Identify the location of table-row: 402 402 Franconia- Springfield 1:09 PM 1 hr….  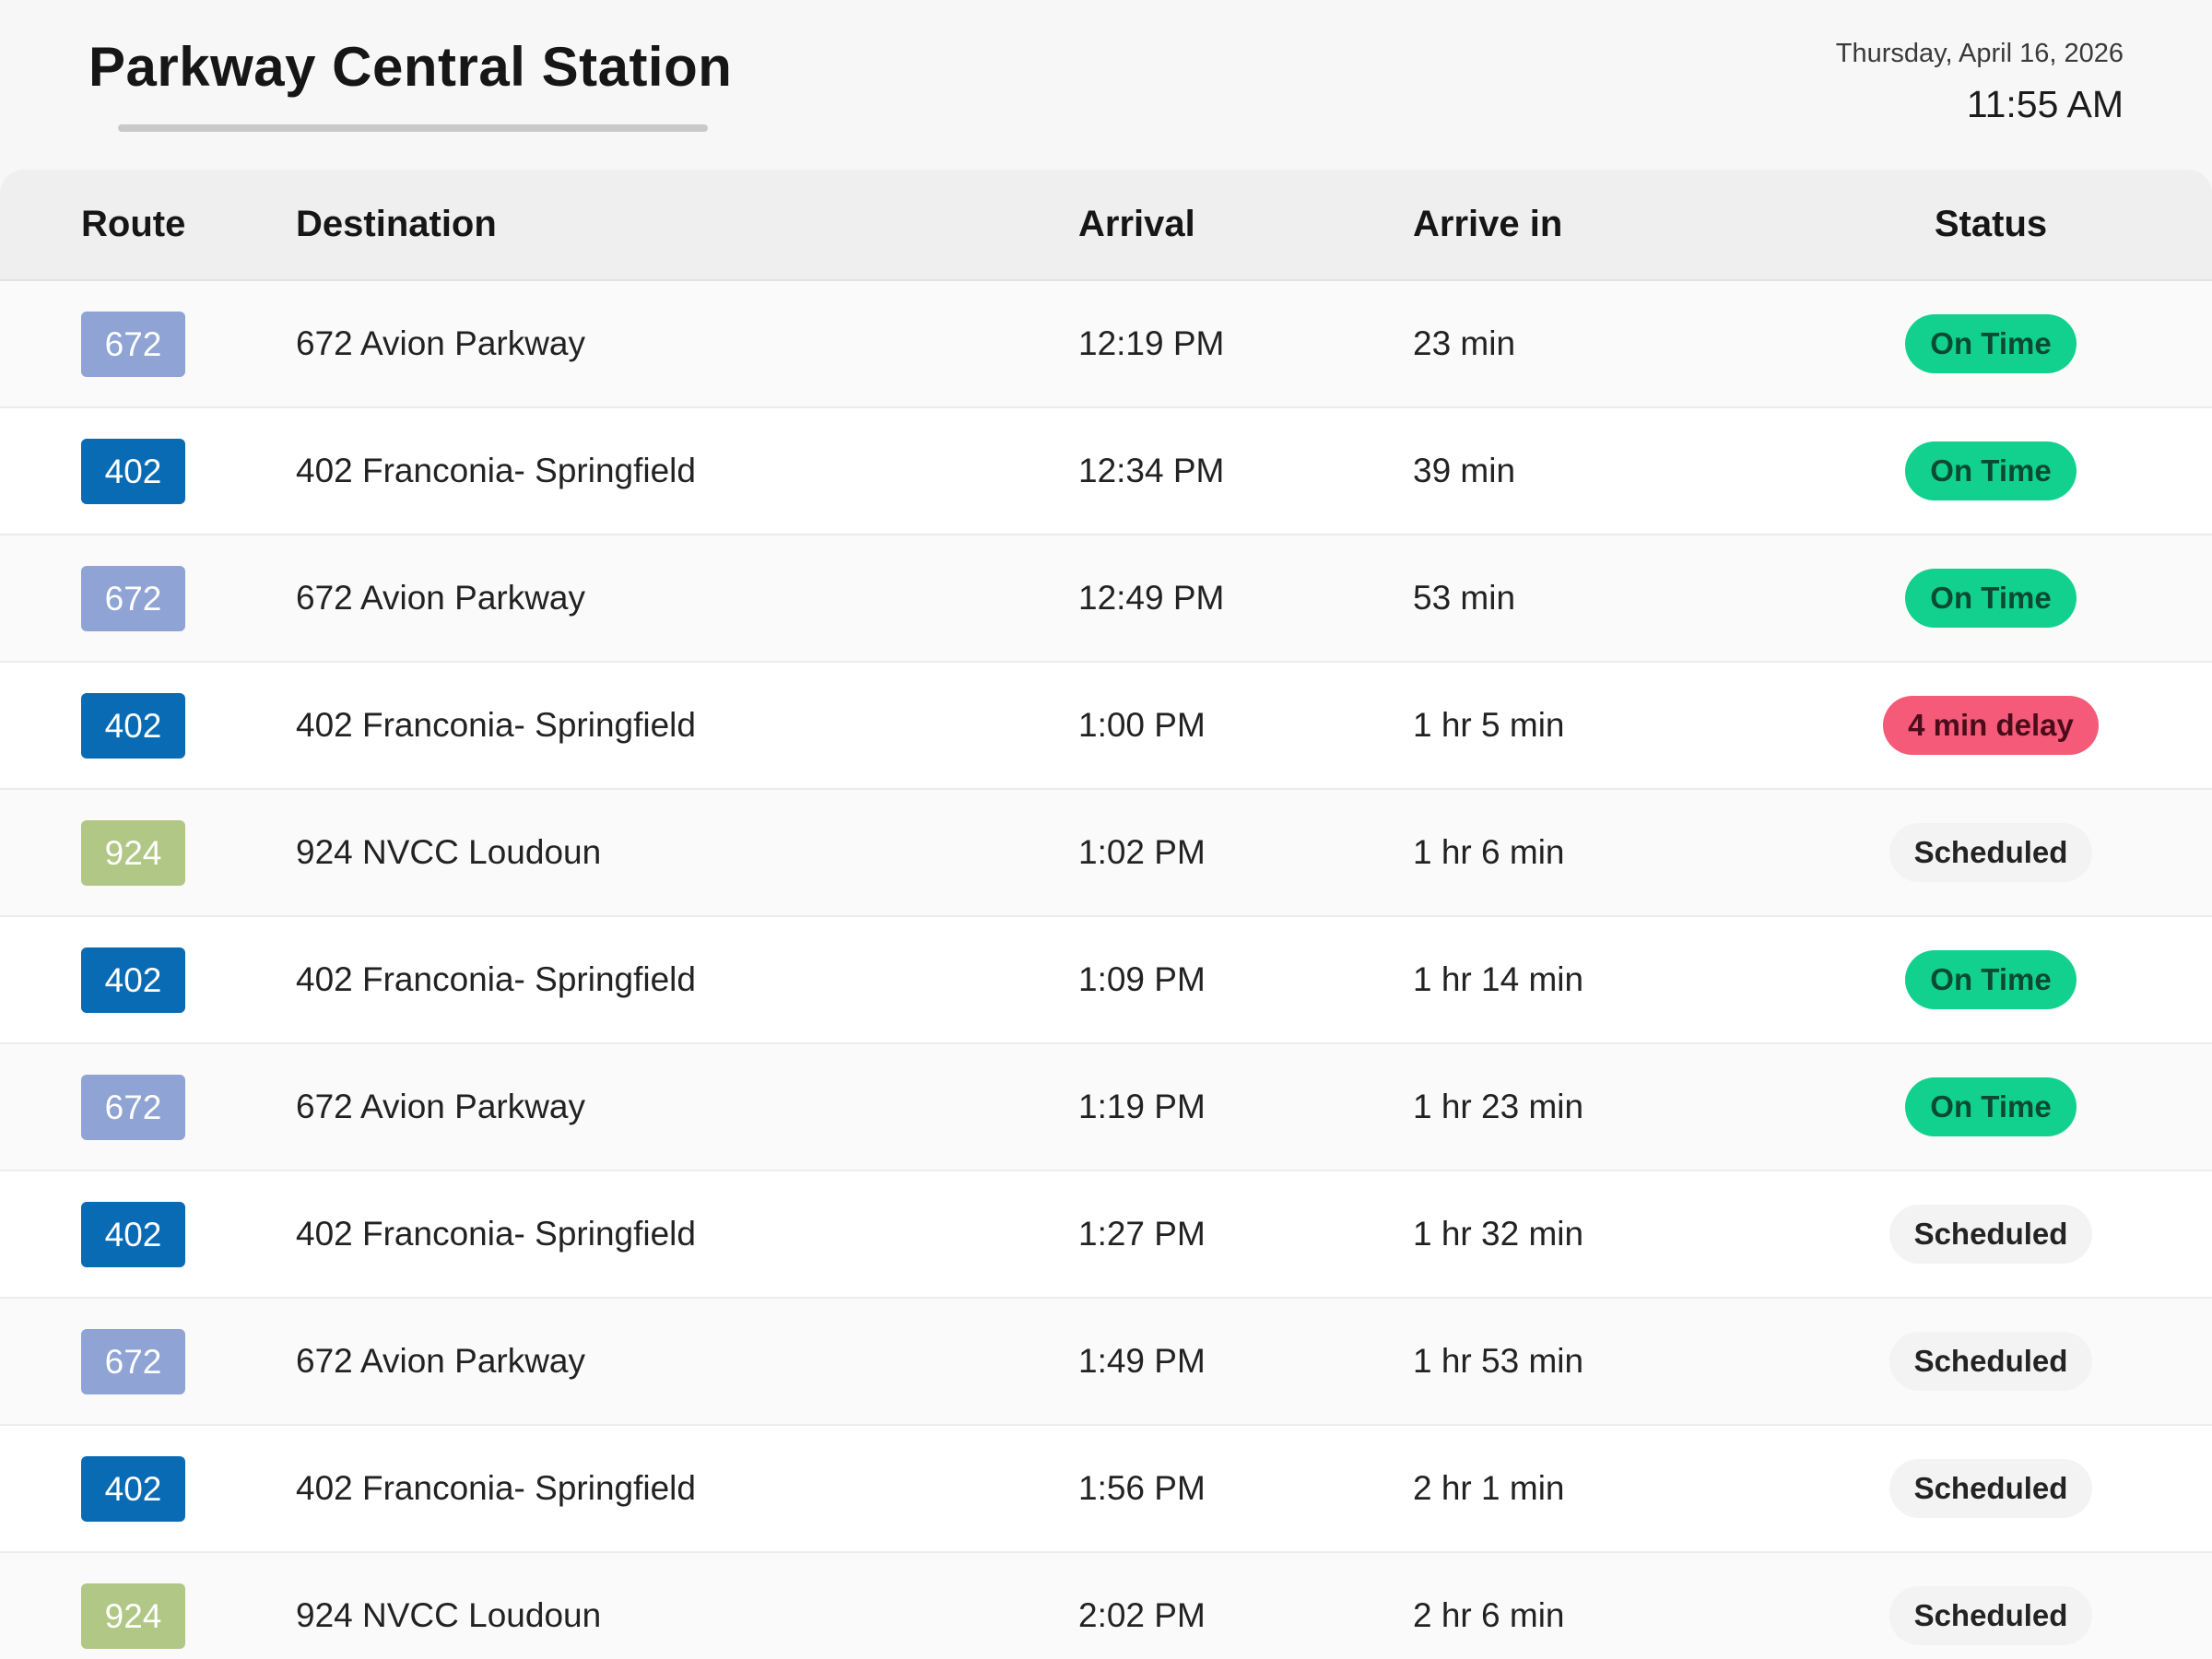
(1106, 980).